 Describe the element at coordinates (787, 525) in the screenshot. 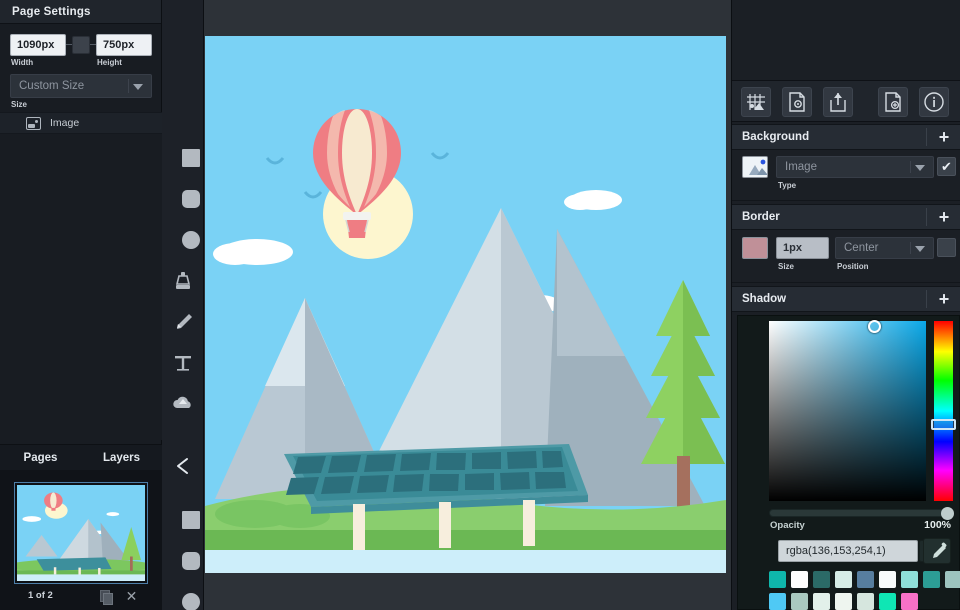

I see `opacity-label: Opacity` at that location.